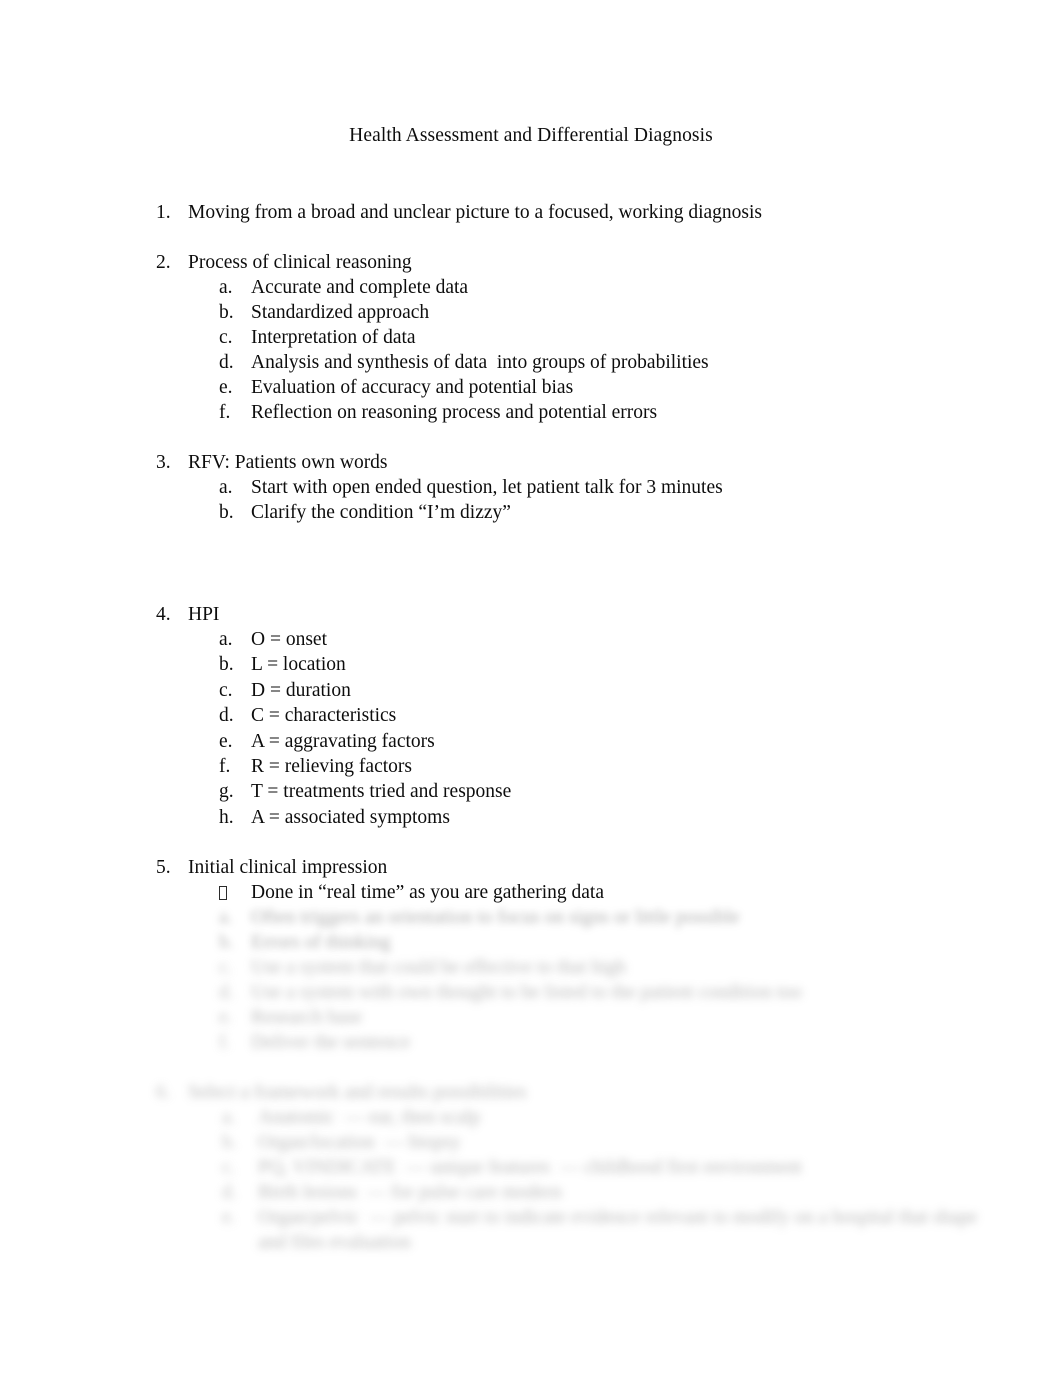 This screenshot has height=1377, width=1062. What do you see at coordinates (531, 817) in the screenshot?
I see `sub-list-item: h. A = associated symptoms` at bounding box center [531, 817].